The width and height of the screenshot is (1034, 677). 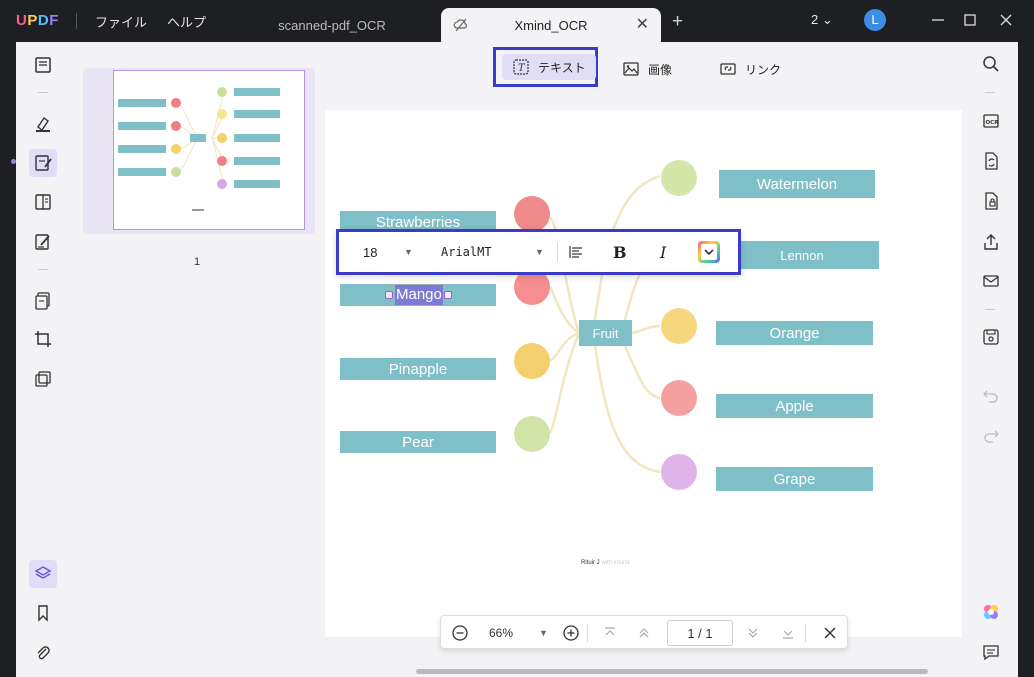 I want to click on font-size-dropdown-icon: ▼, so click(x=408, y=252).